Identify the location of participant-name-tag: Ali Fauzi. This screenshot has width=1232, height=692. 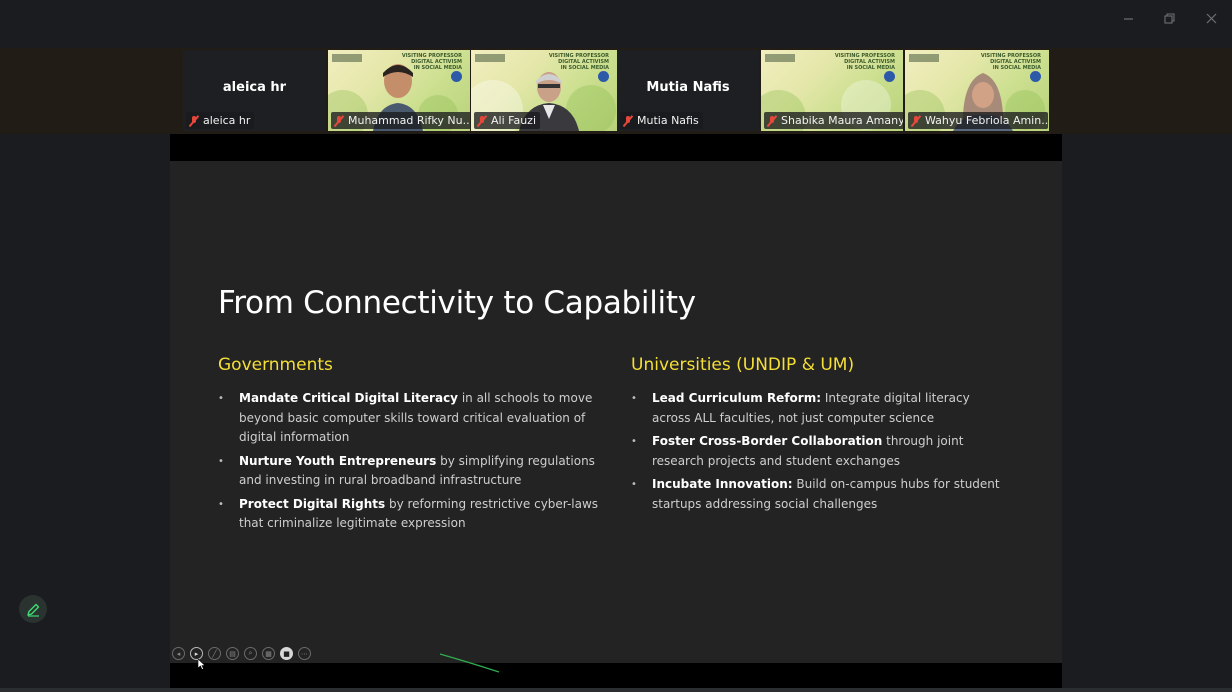
(507, 120).